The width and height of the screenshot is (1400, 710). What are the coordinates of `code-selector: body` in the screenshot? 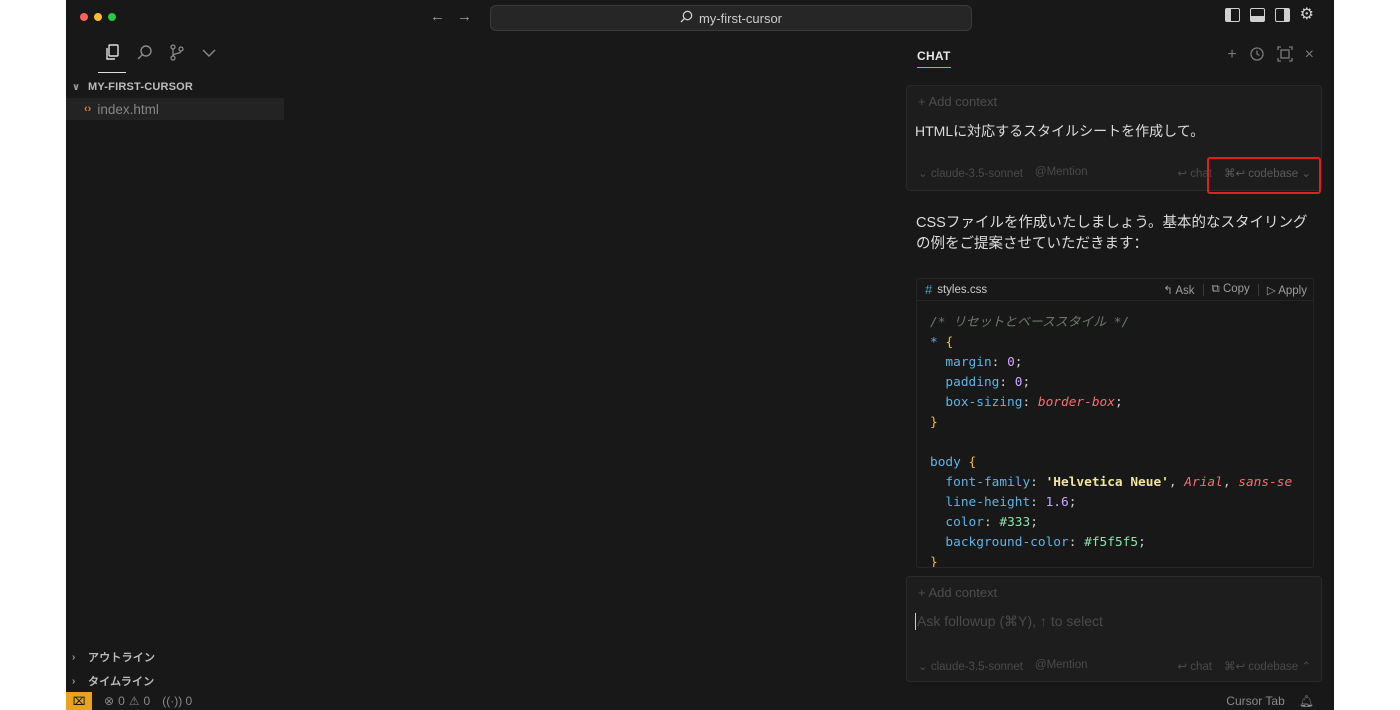 It's located at (945, 462).